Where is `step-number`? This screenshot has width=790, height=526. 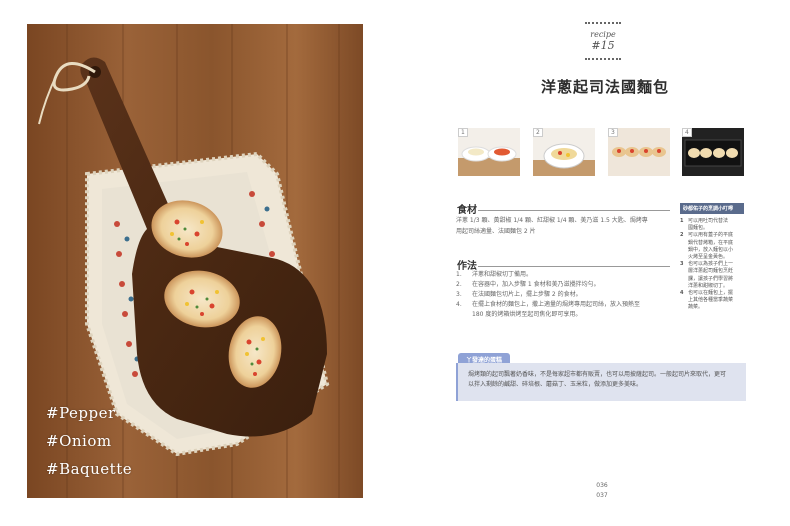
step-number is located at coordinates (464, 315).